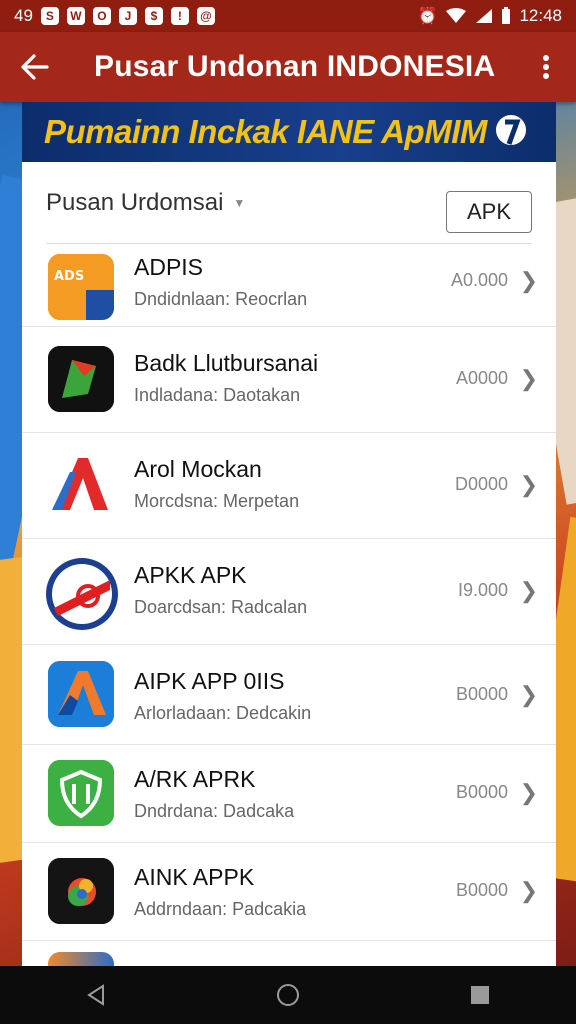 The width and height of the screenshot is (576, 1024). What do you see at coordinates (75, 16) in the screenshot?
I see `notification-icon: W` at bounding box center [75, 16].